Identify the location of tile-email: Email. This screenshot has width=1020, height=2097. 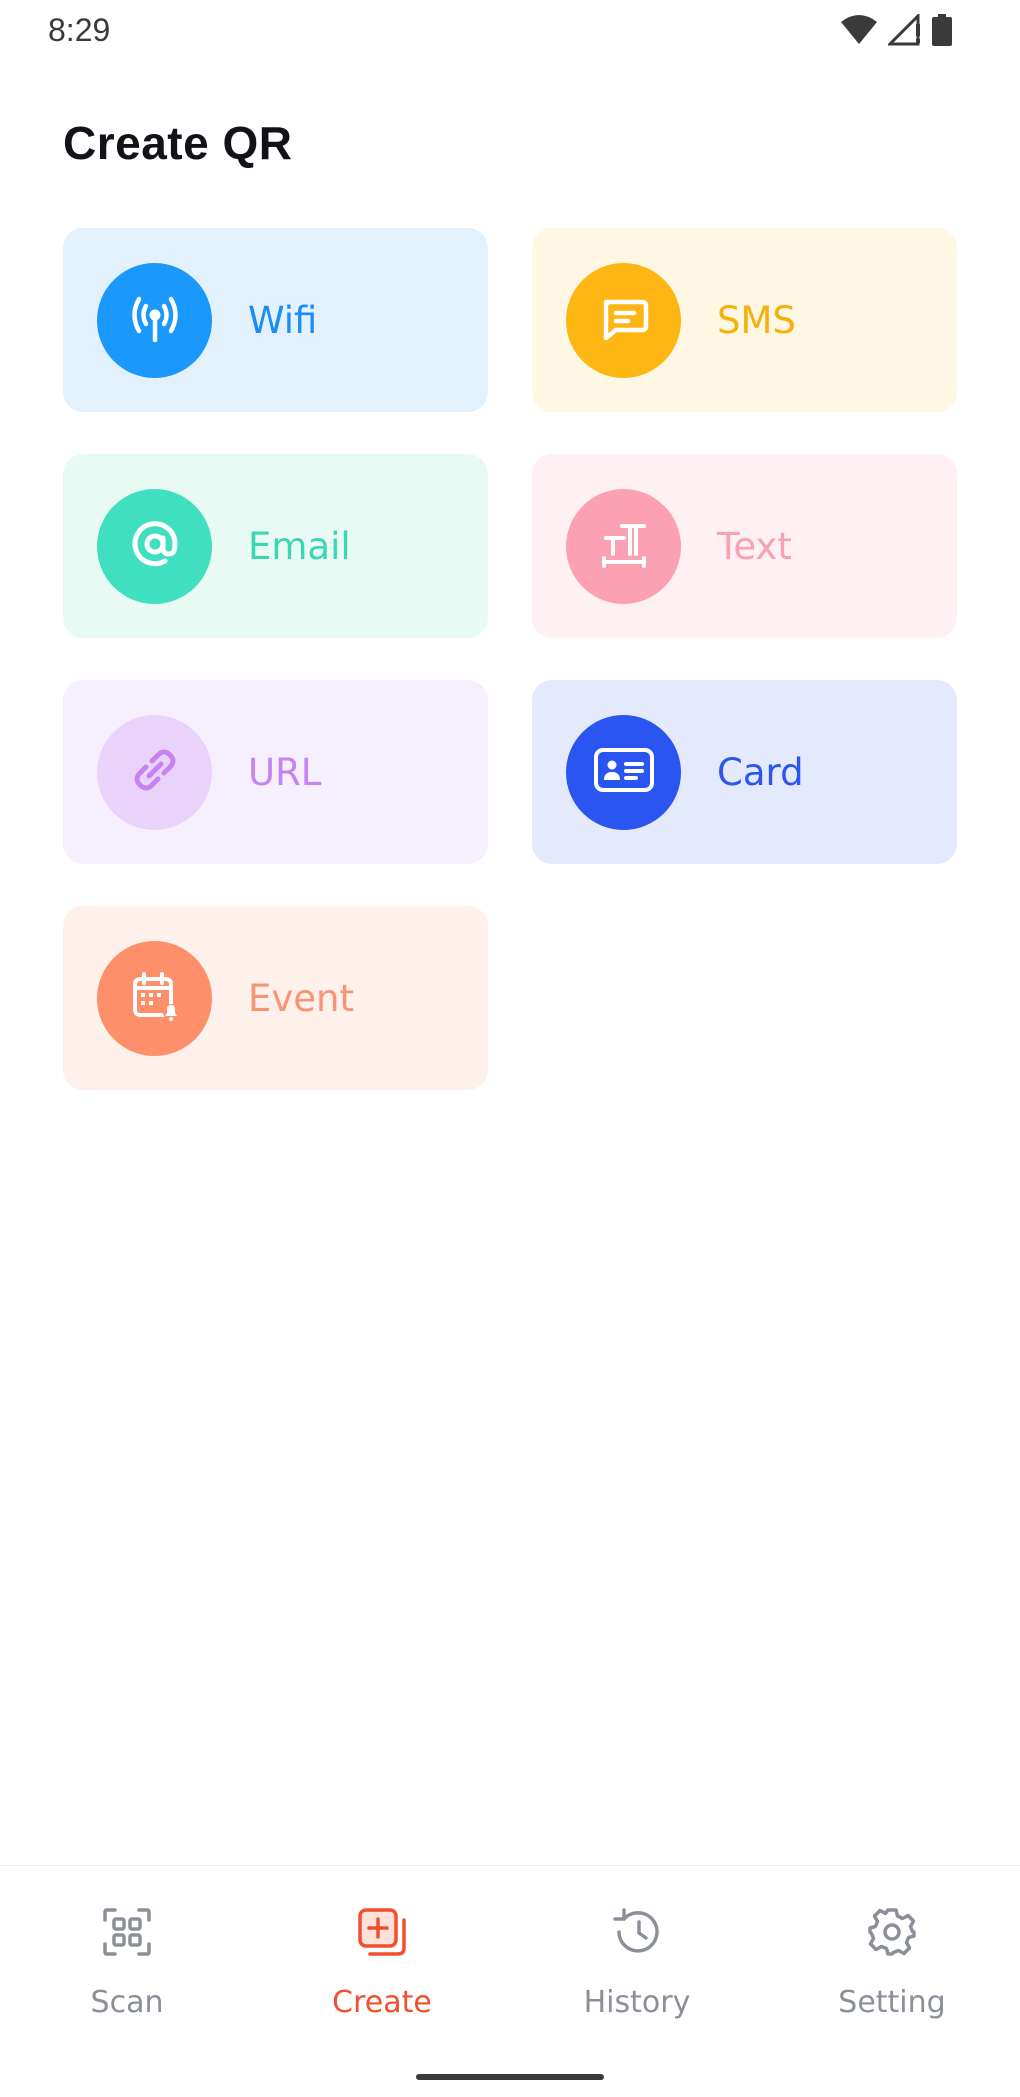
(275, 546).